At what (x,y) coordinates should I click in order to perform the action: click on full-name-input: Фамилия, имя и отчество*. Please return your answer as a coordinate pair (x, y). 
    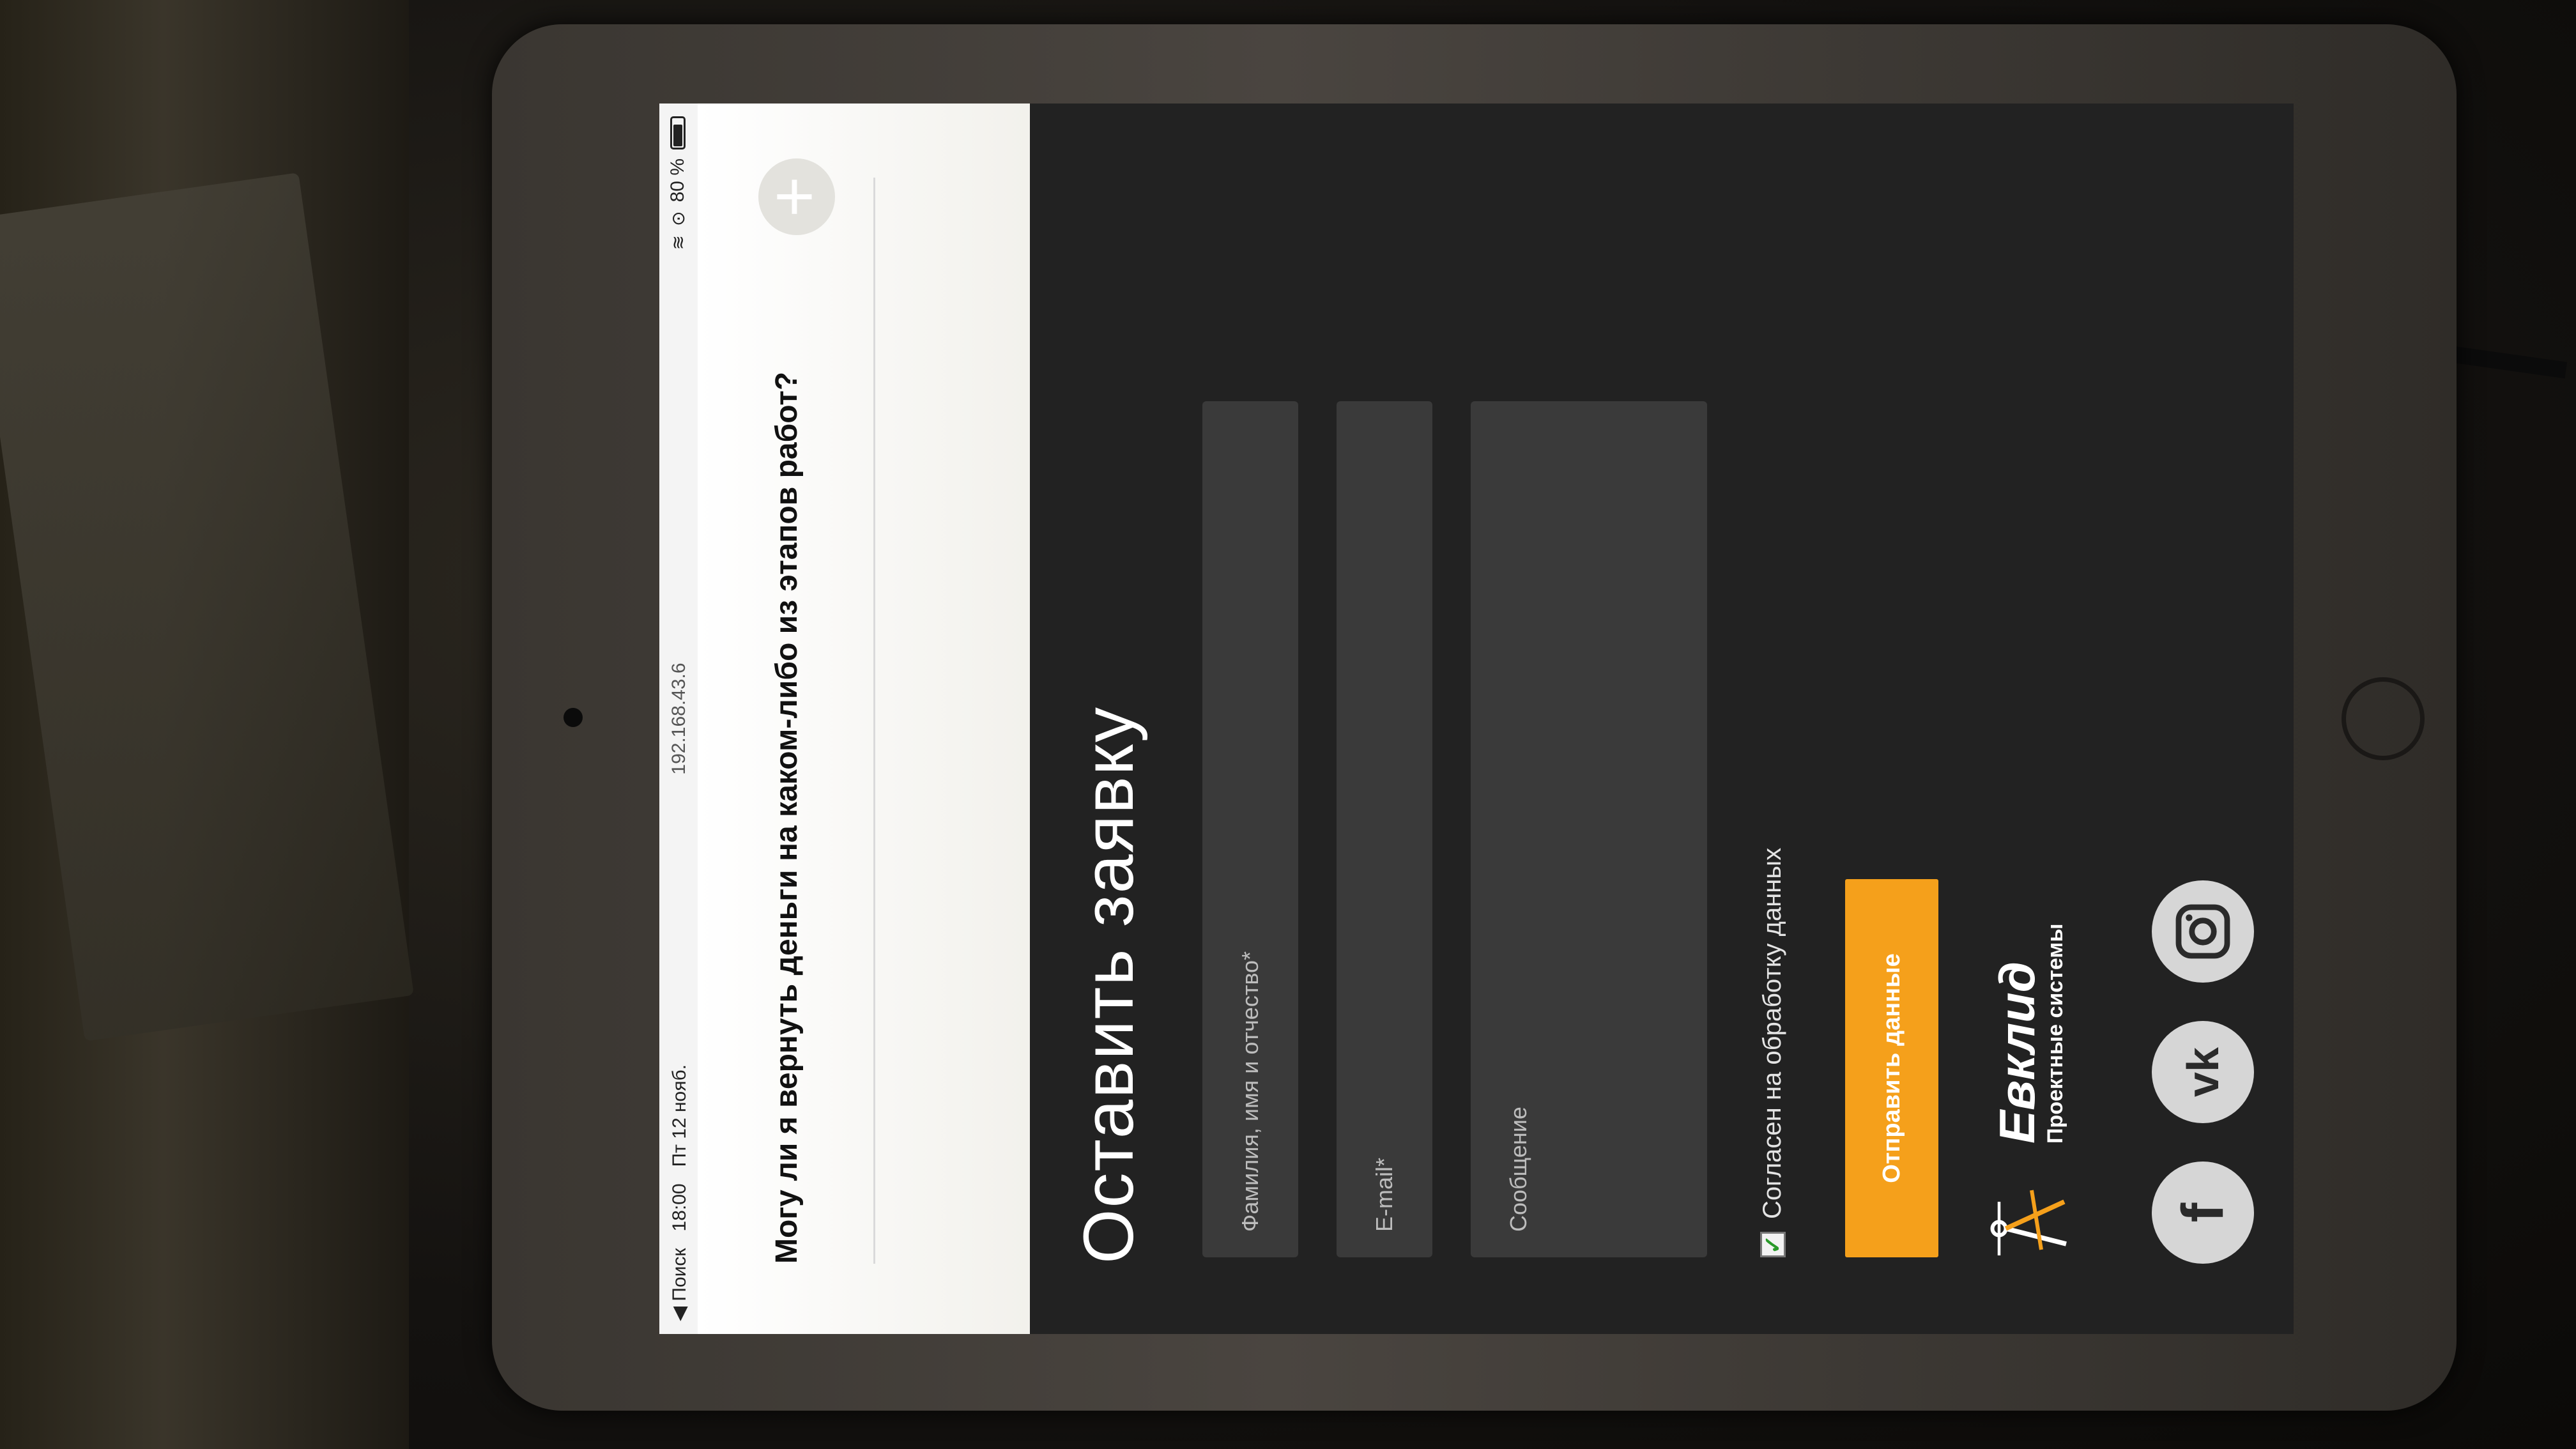
    Looking at the image, I should click on (1250, 829).